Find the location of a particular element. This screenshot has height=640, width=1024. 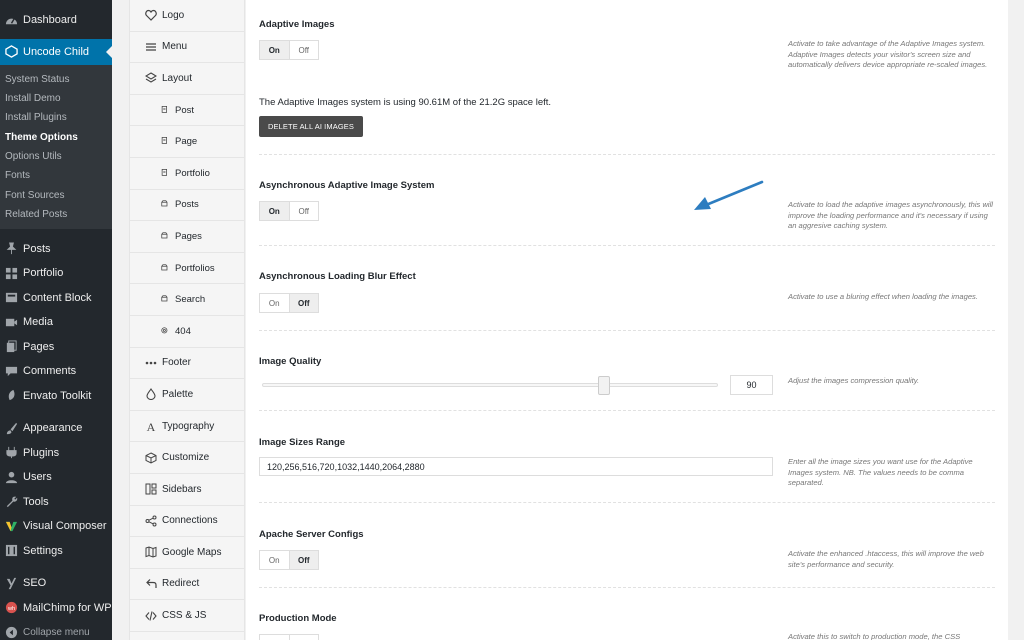

tab-posts: Posts is located at coordinates (187, 206).